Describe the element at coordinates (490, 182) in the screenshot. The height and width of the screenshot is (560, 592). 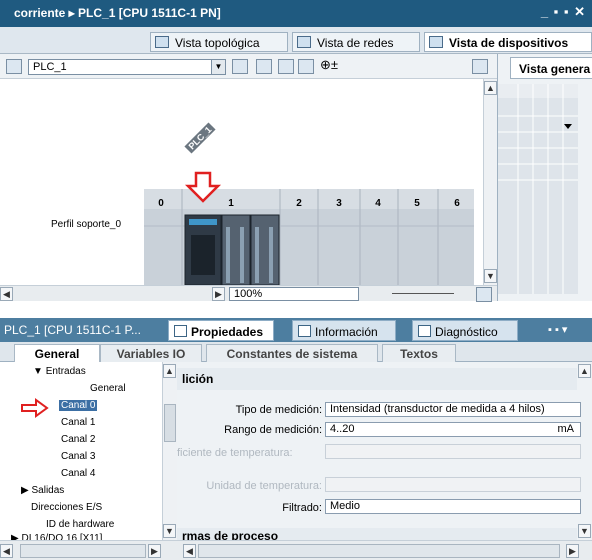
I see `canvas-vertical-scrollbar: ▲ ▼` at that location.